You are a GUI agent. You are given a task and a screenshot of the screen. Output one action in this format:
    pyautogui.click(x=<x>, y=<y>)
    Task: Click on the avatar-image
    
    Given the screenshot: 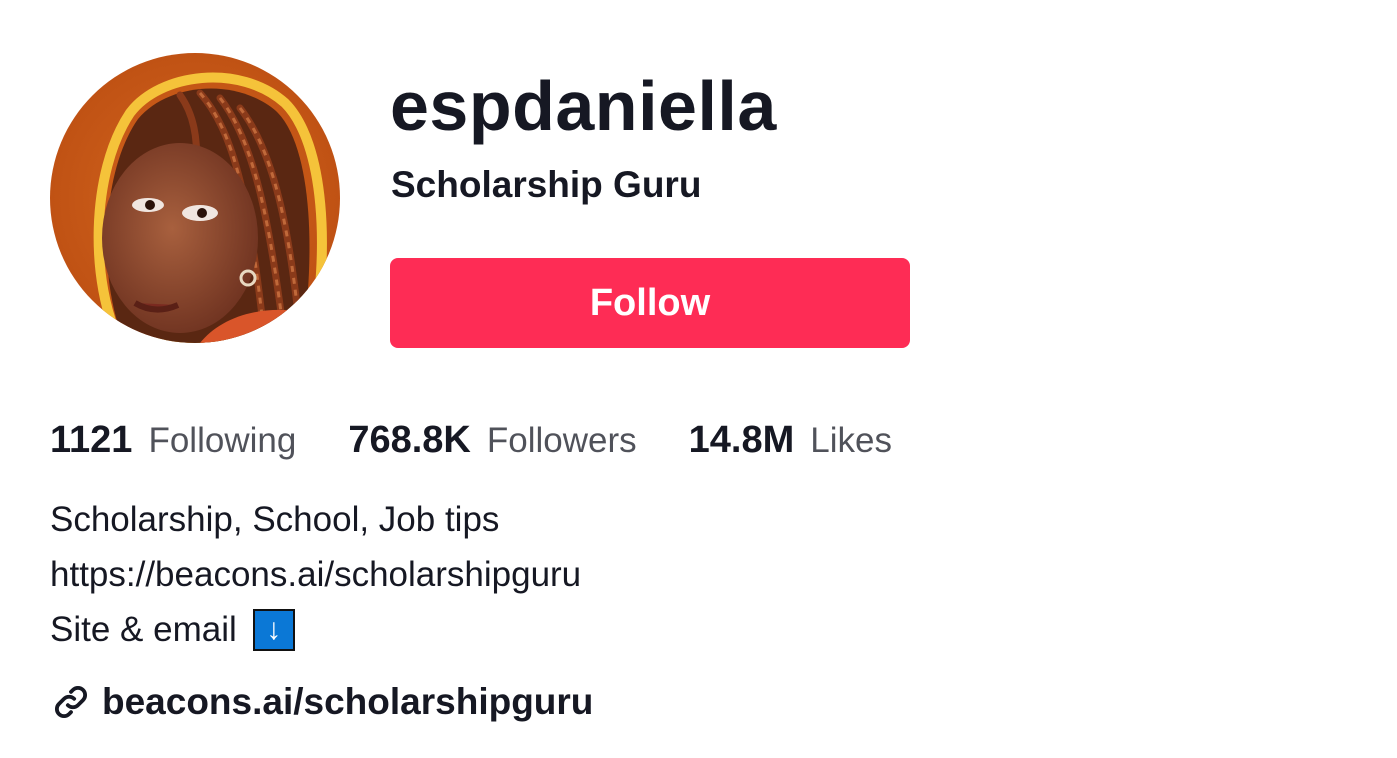 What is the action you would take?
    pyautogui.click(x=195, y=198)
    